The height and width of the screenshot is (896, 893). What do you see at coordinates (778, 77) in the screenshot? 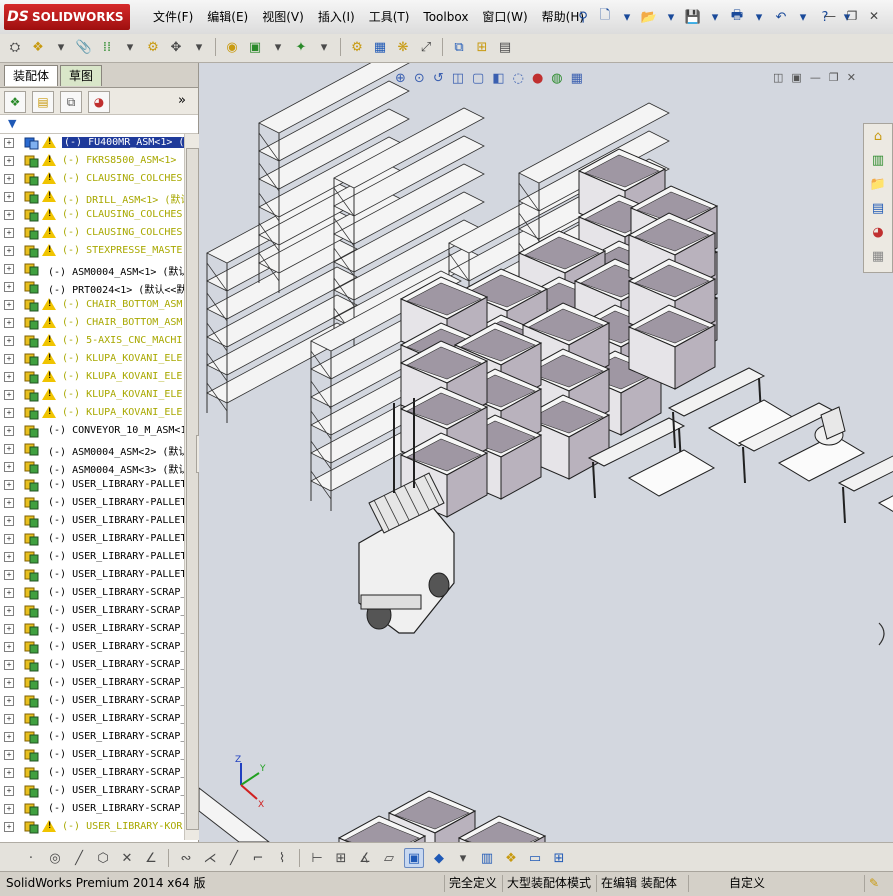
I see `viewport-tile-icon: ◫` at bounding box center [778, 77].